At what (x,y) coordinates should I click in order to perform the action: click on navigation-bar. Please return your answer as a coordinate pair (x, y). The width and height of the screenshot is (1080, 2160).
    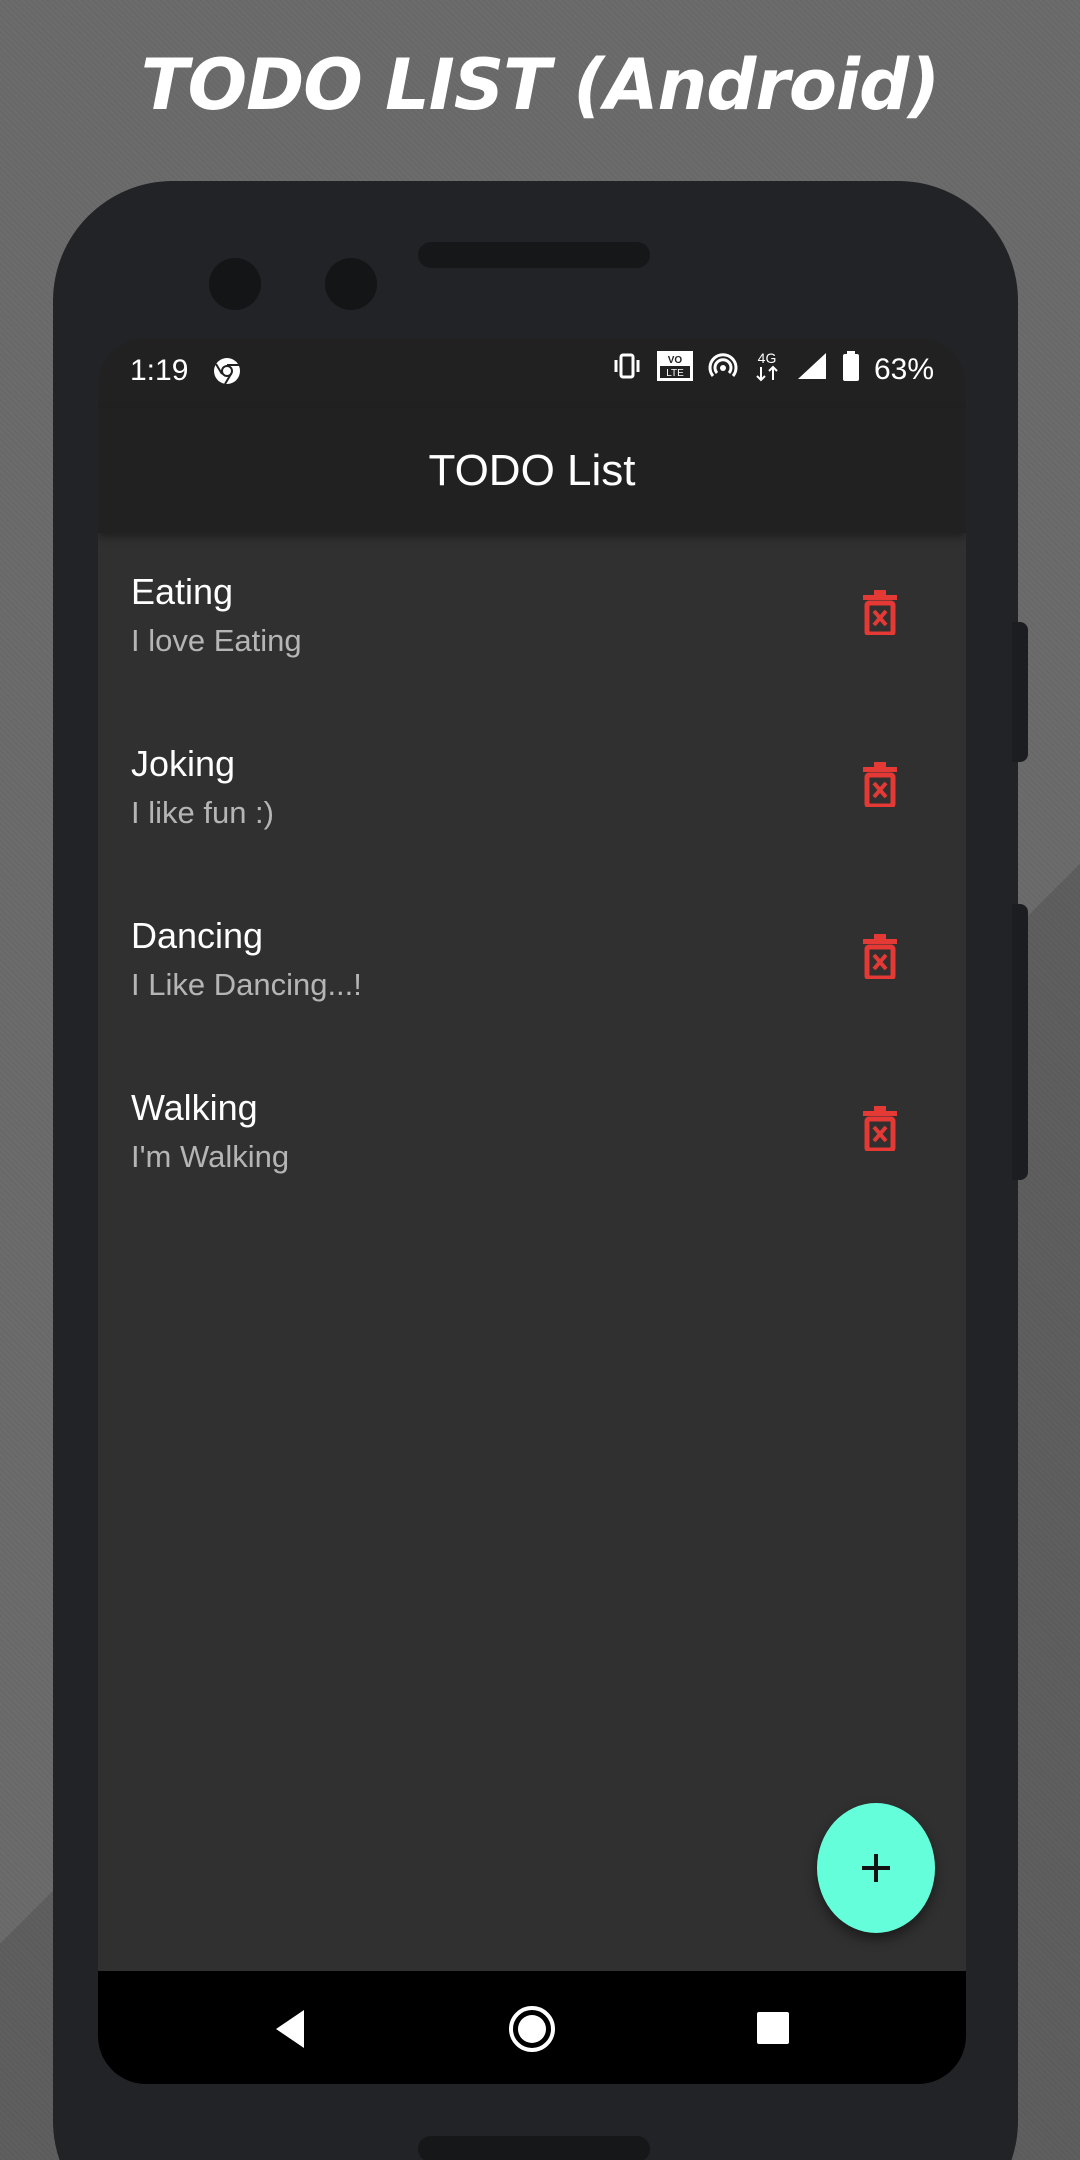
    Looking at the image, I should click on (532, 2027).